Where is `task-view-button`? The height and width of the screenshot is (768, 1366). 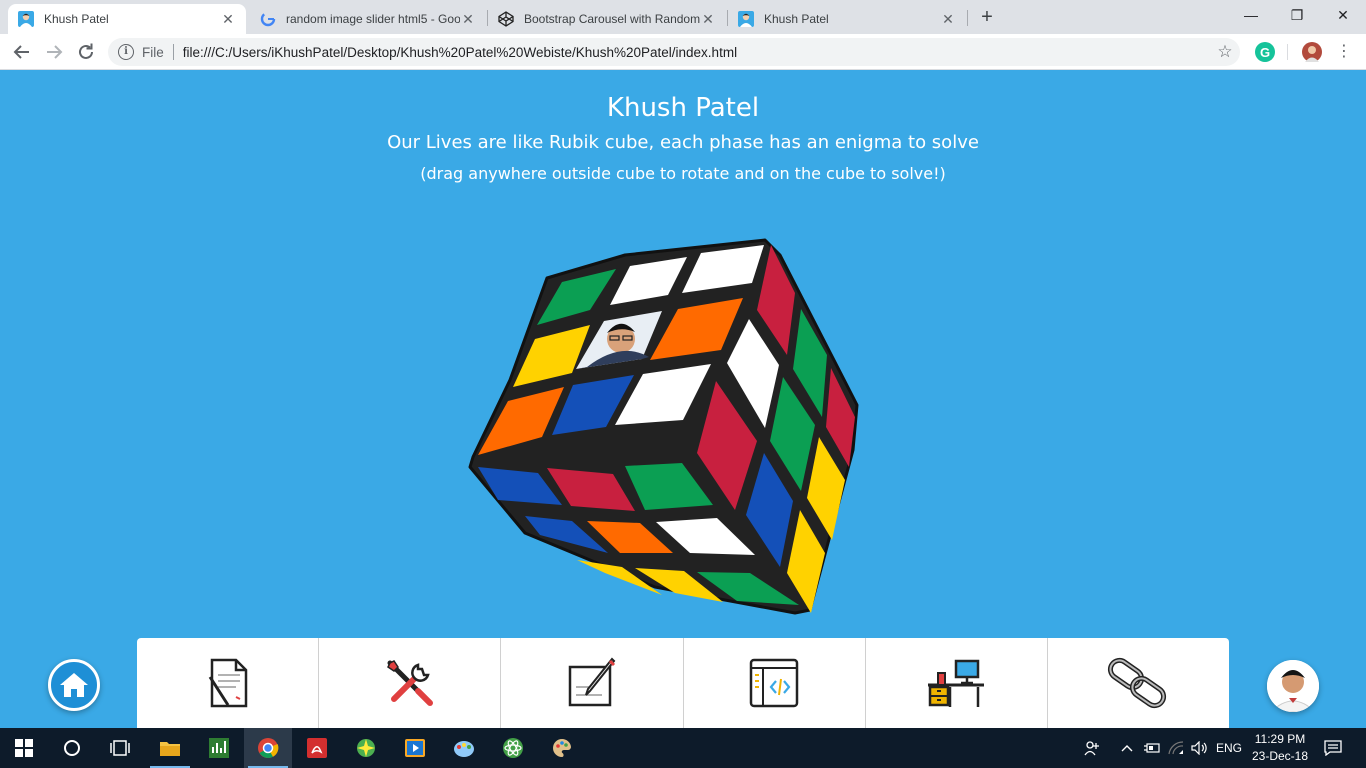
task-view-button is located at coordinates (120, 748).